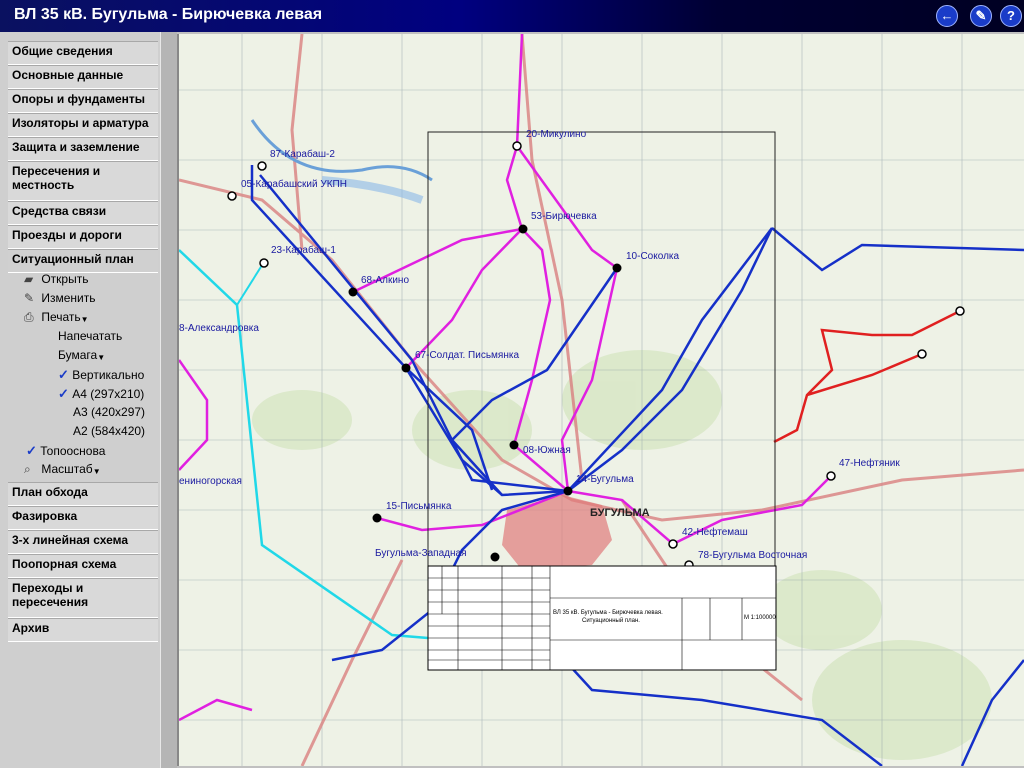  Describe the element at coordinates (83, 598) in the screenshot. I see `menu-transitions: Переходы и пересечения` at that location.